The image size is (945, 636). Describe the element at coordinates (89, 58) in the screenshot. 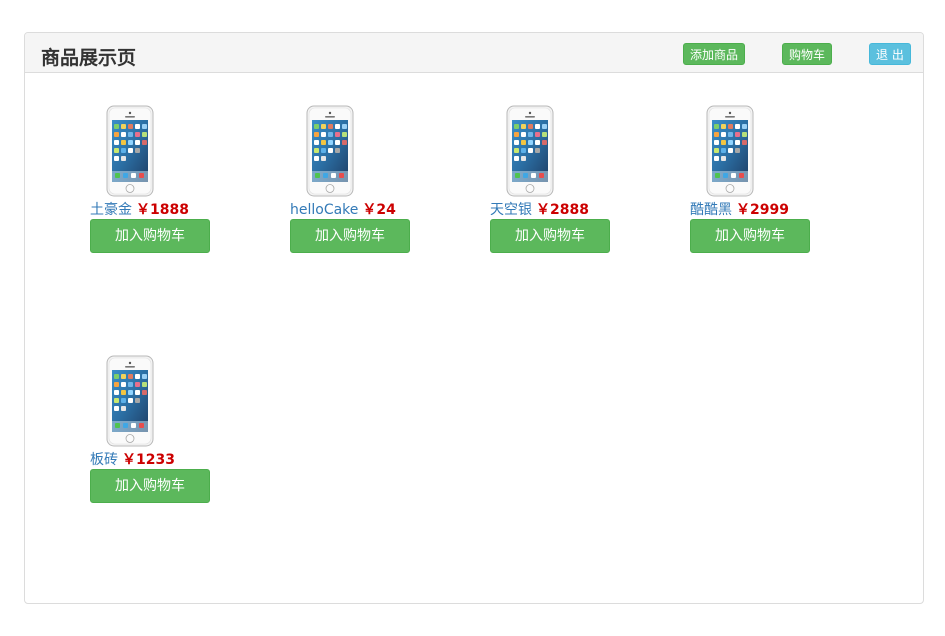

I see `page-title: 商品展示页` at that location.